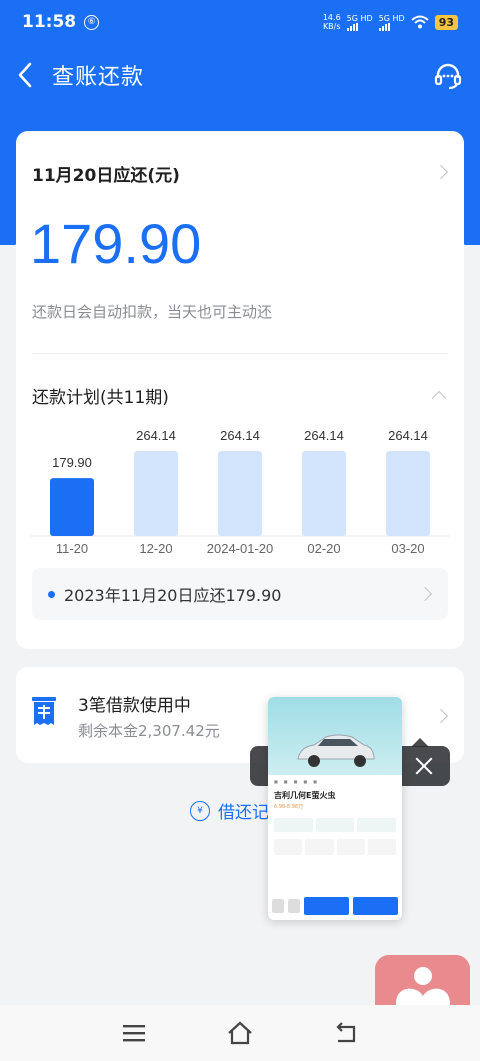 The height and width of the screenshot is (1061, 480). I want to click on home-icon, so click(240, 1033).